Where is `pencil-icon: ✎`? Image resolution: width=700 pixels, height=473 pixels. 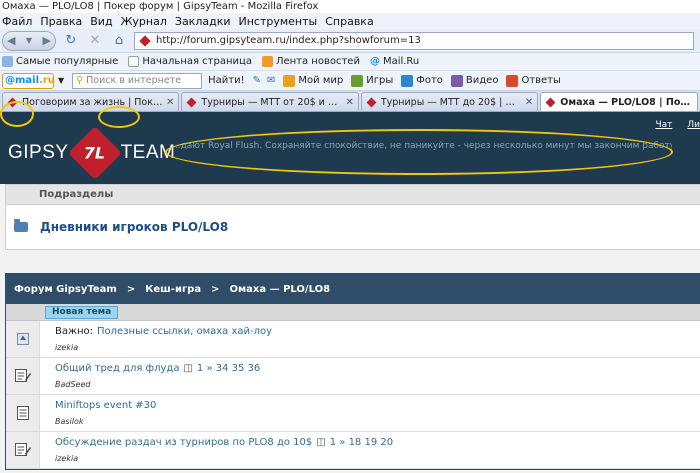
pencil-icon: ✎ is located at coordinates (257, 80).